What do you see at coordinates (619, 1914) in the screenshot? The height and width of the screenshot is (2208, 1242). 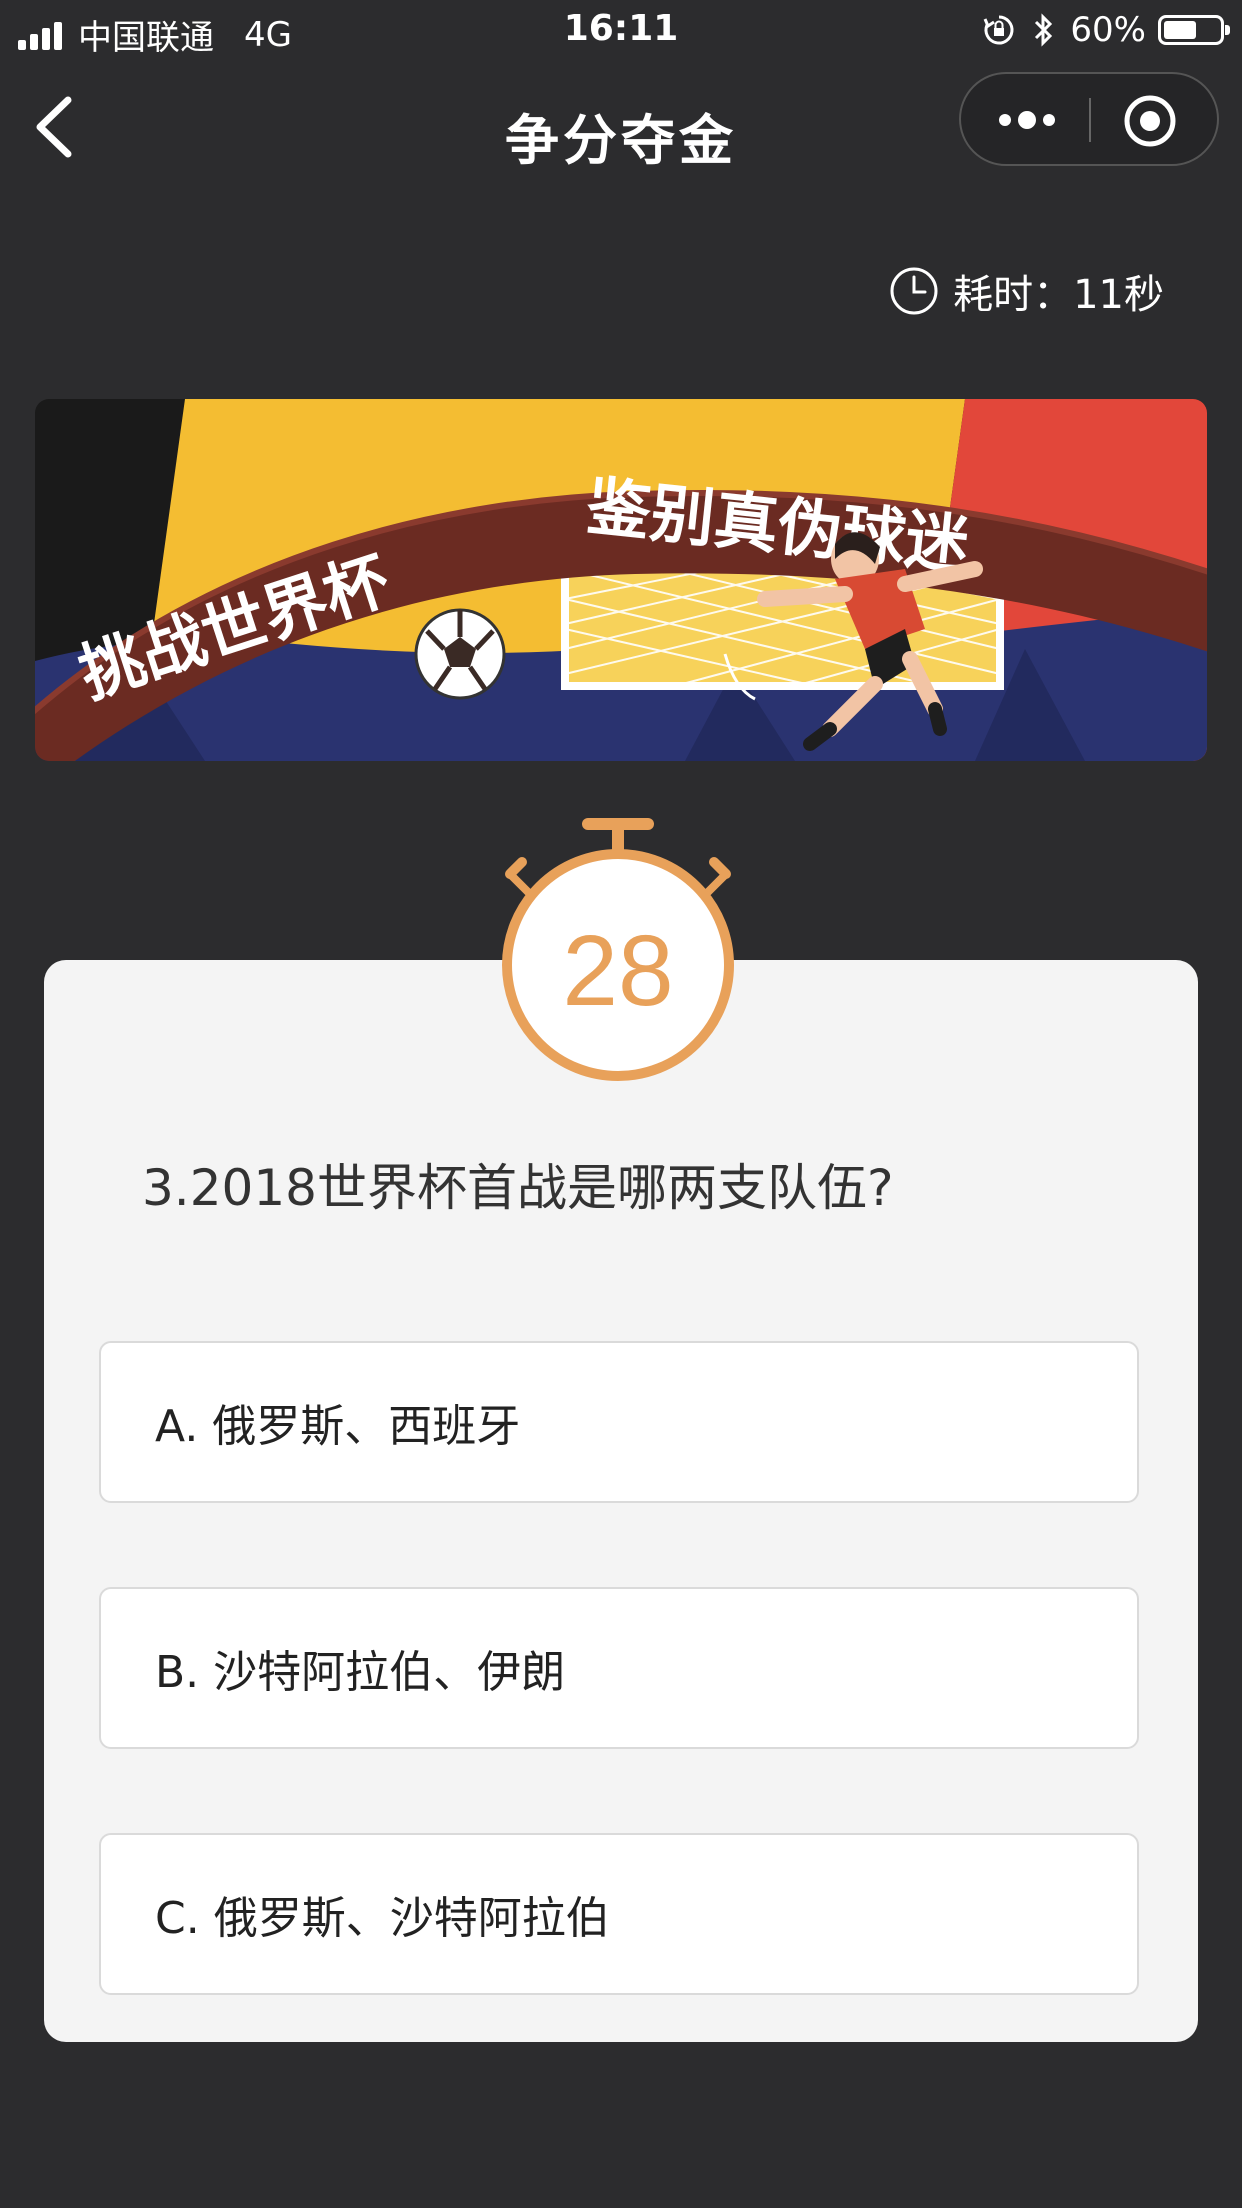 I see `answer-option-c: C. 俄罗斯、沙特阿拉伯` at bounding box center [619, 1914].